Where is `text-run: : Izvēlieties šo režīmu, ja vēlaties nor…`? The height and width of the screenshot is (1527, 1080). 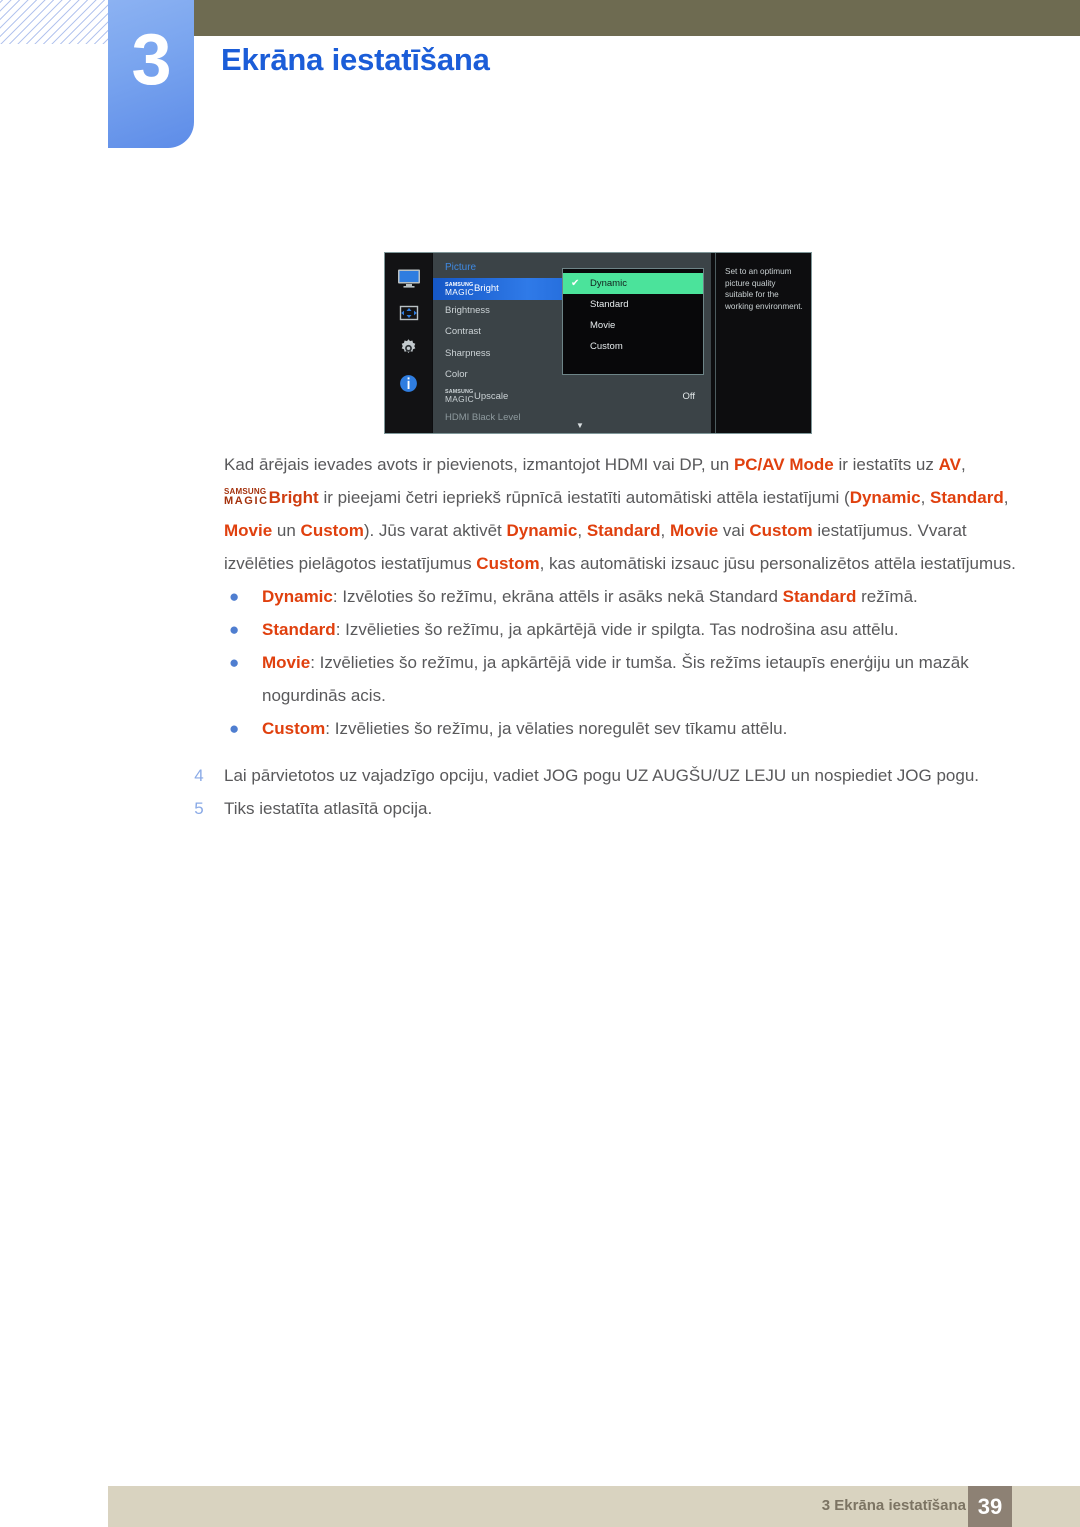 text-run: : Izvēlieties šo režīmu, ja vēlaties nor… is located at coordinates (556, 728).